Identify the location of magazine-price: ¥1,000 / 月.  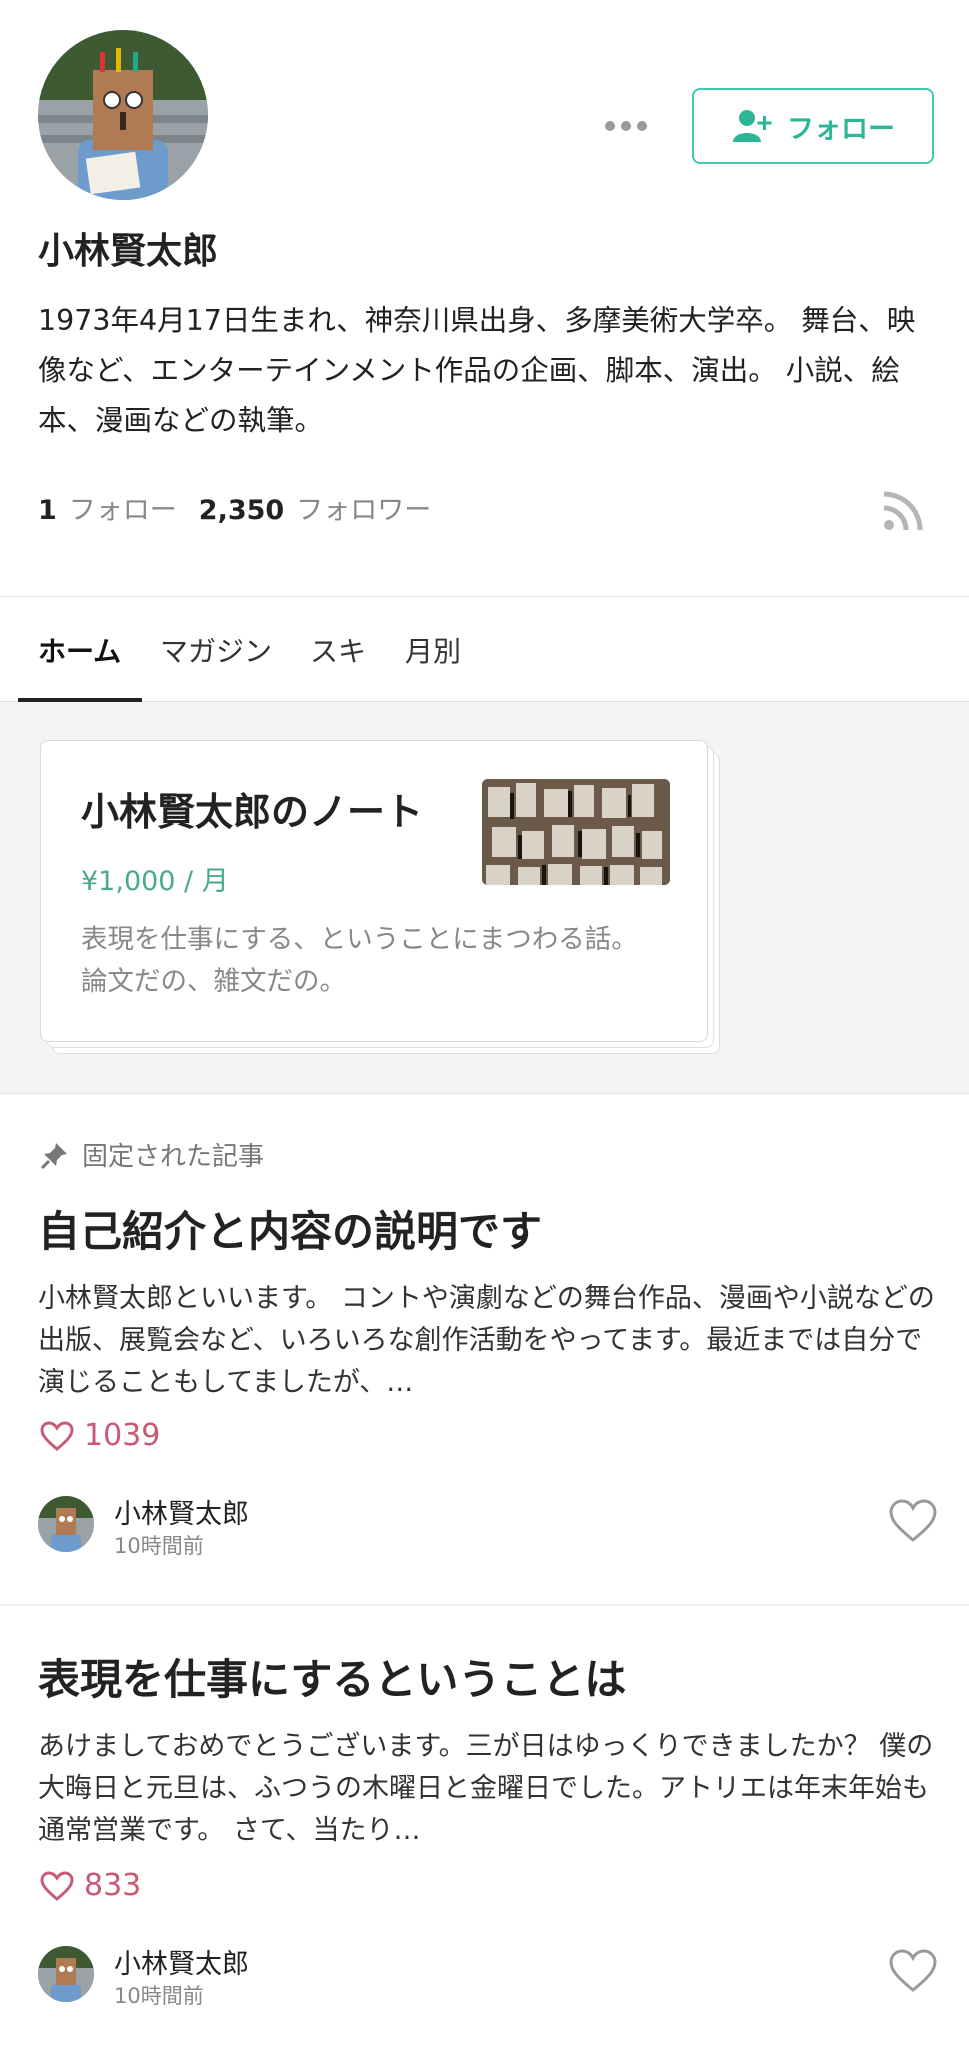
(155, 881).